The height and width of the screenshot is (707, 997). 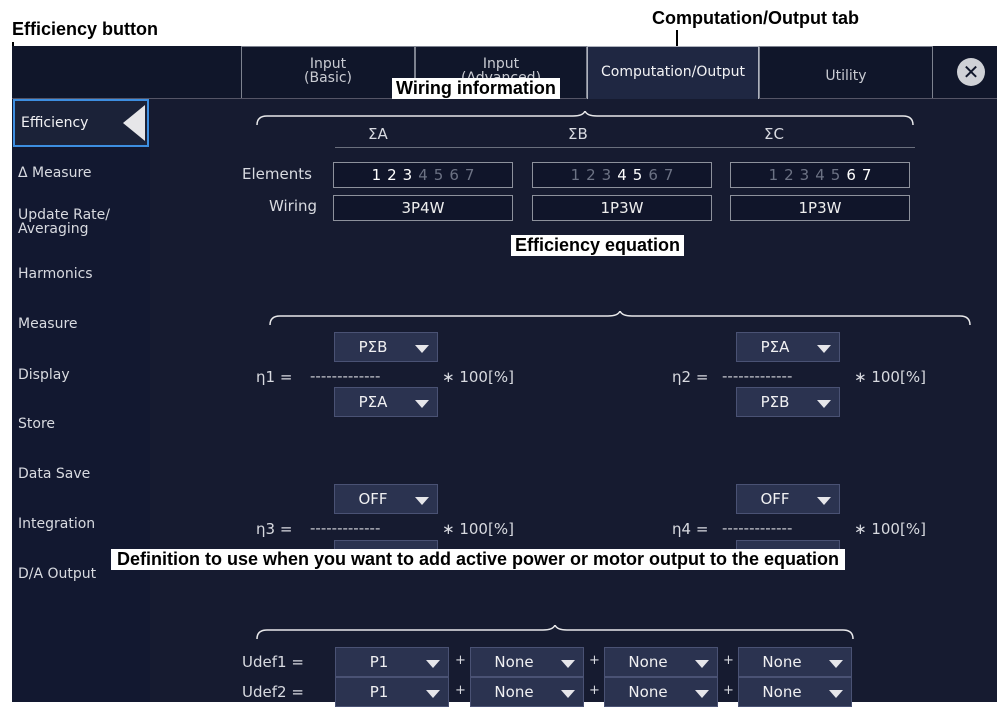 I want to click on wiring-value-b: 1P3W, so click(x=622, y=208).